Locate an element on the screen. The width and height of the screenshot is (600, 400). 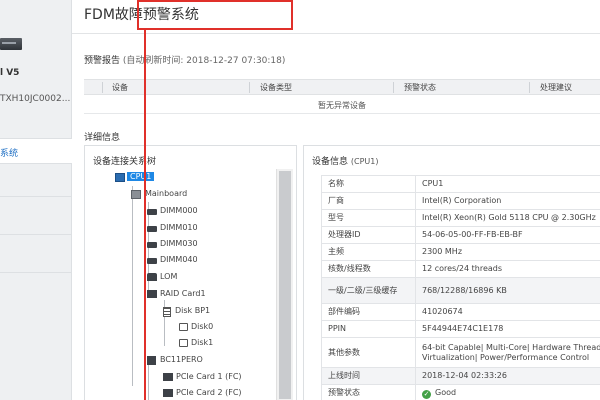
tree-node-label: DIMM030 is located at coordinates (179, 243).